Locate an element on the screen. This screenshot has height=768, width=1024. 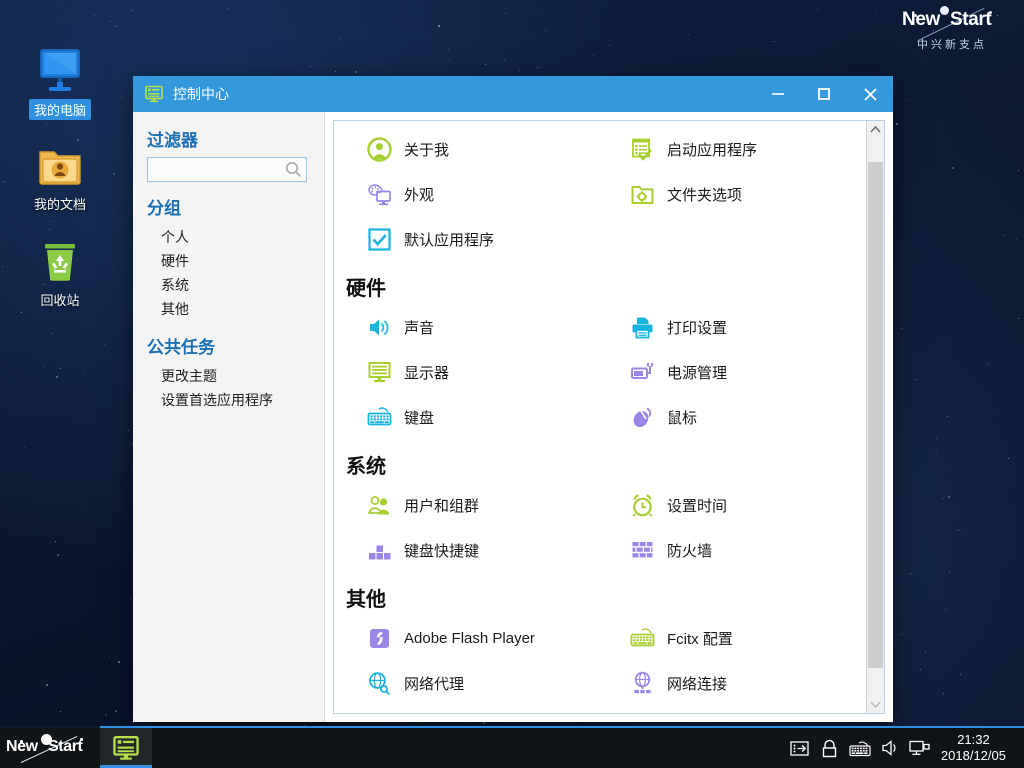
settings-item-folder-options: 文件夹选项 is located at coordinates (734, 194).